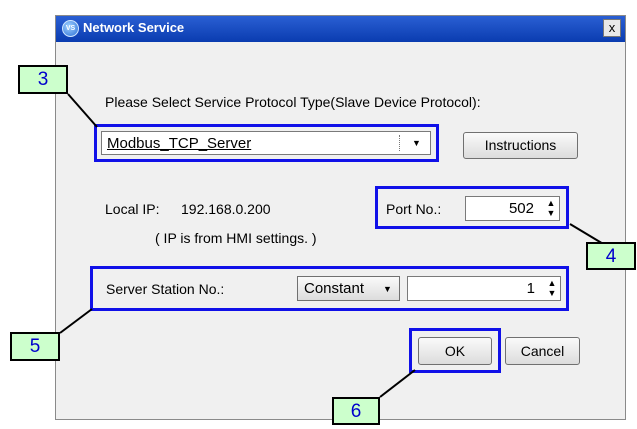 Image resolution: width=637 pixels, height=429 pixels. Describe the element at coordinates (611, 256) in the screenshot. I see `callout-4: 4` at that location.